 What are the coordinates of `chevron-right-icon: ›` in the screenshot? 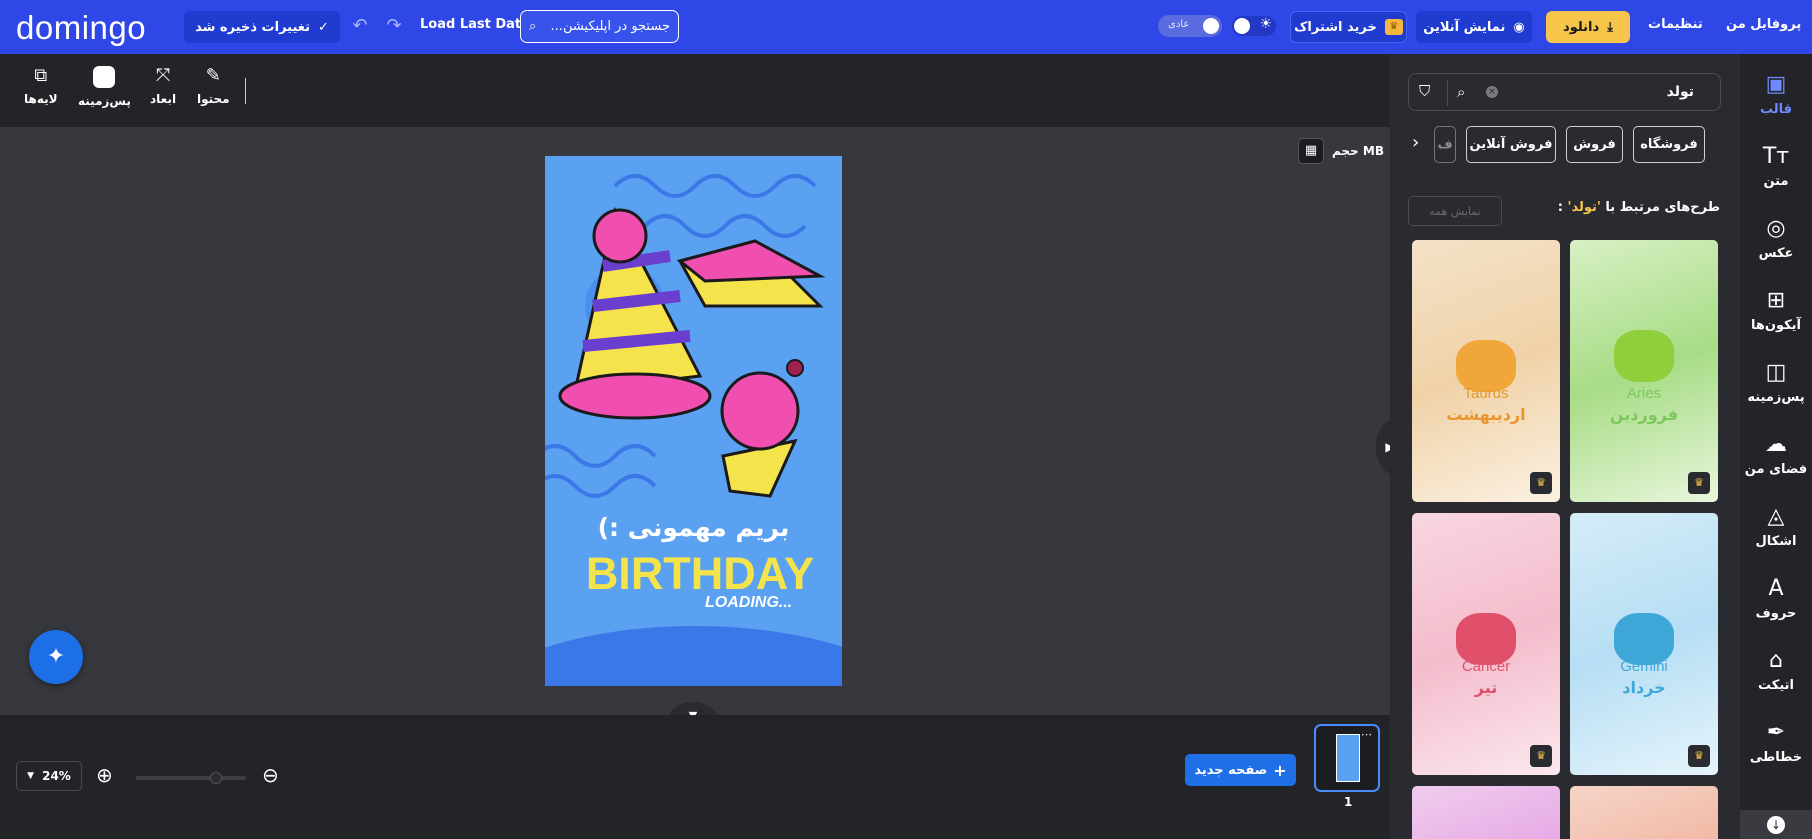 It's located at (1415, 142).